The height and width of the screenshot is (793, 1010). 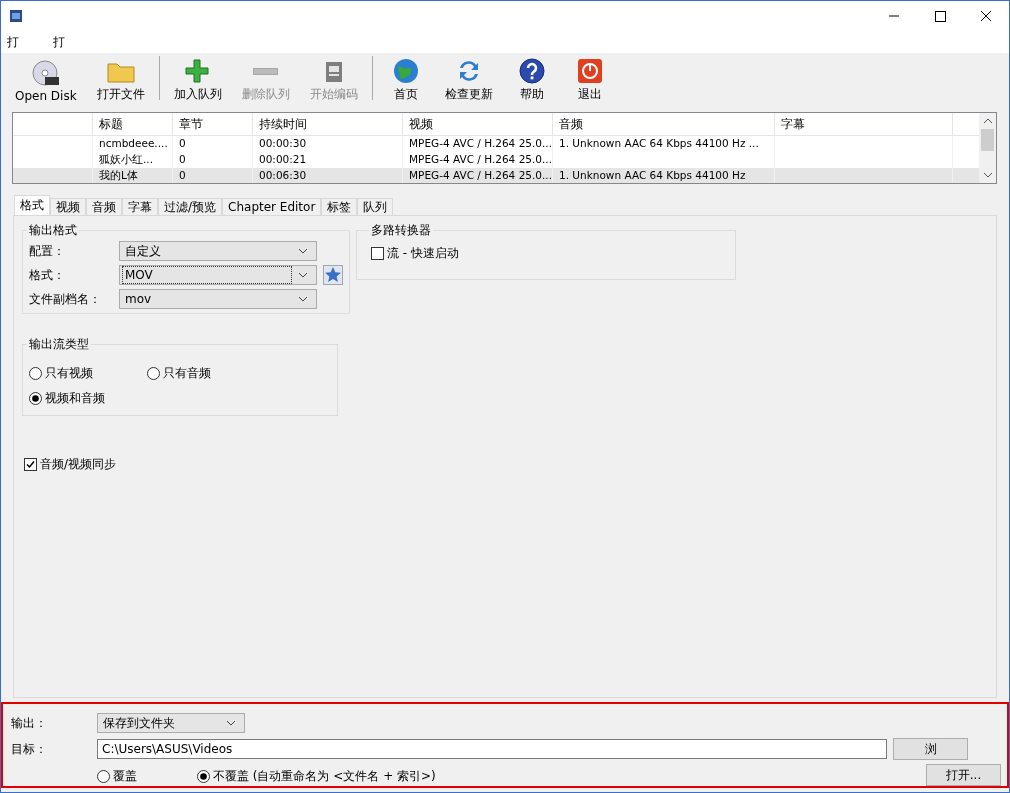 What do you see at coordinates (45, 74) in the screenshot?
I see `disc-icon` at bounding box center [45, 74].